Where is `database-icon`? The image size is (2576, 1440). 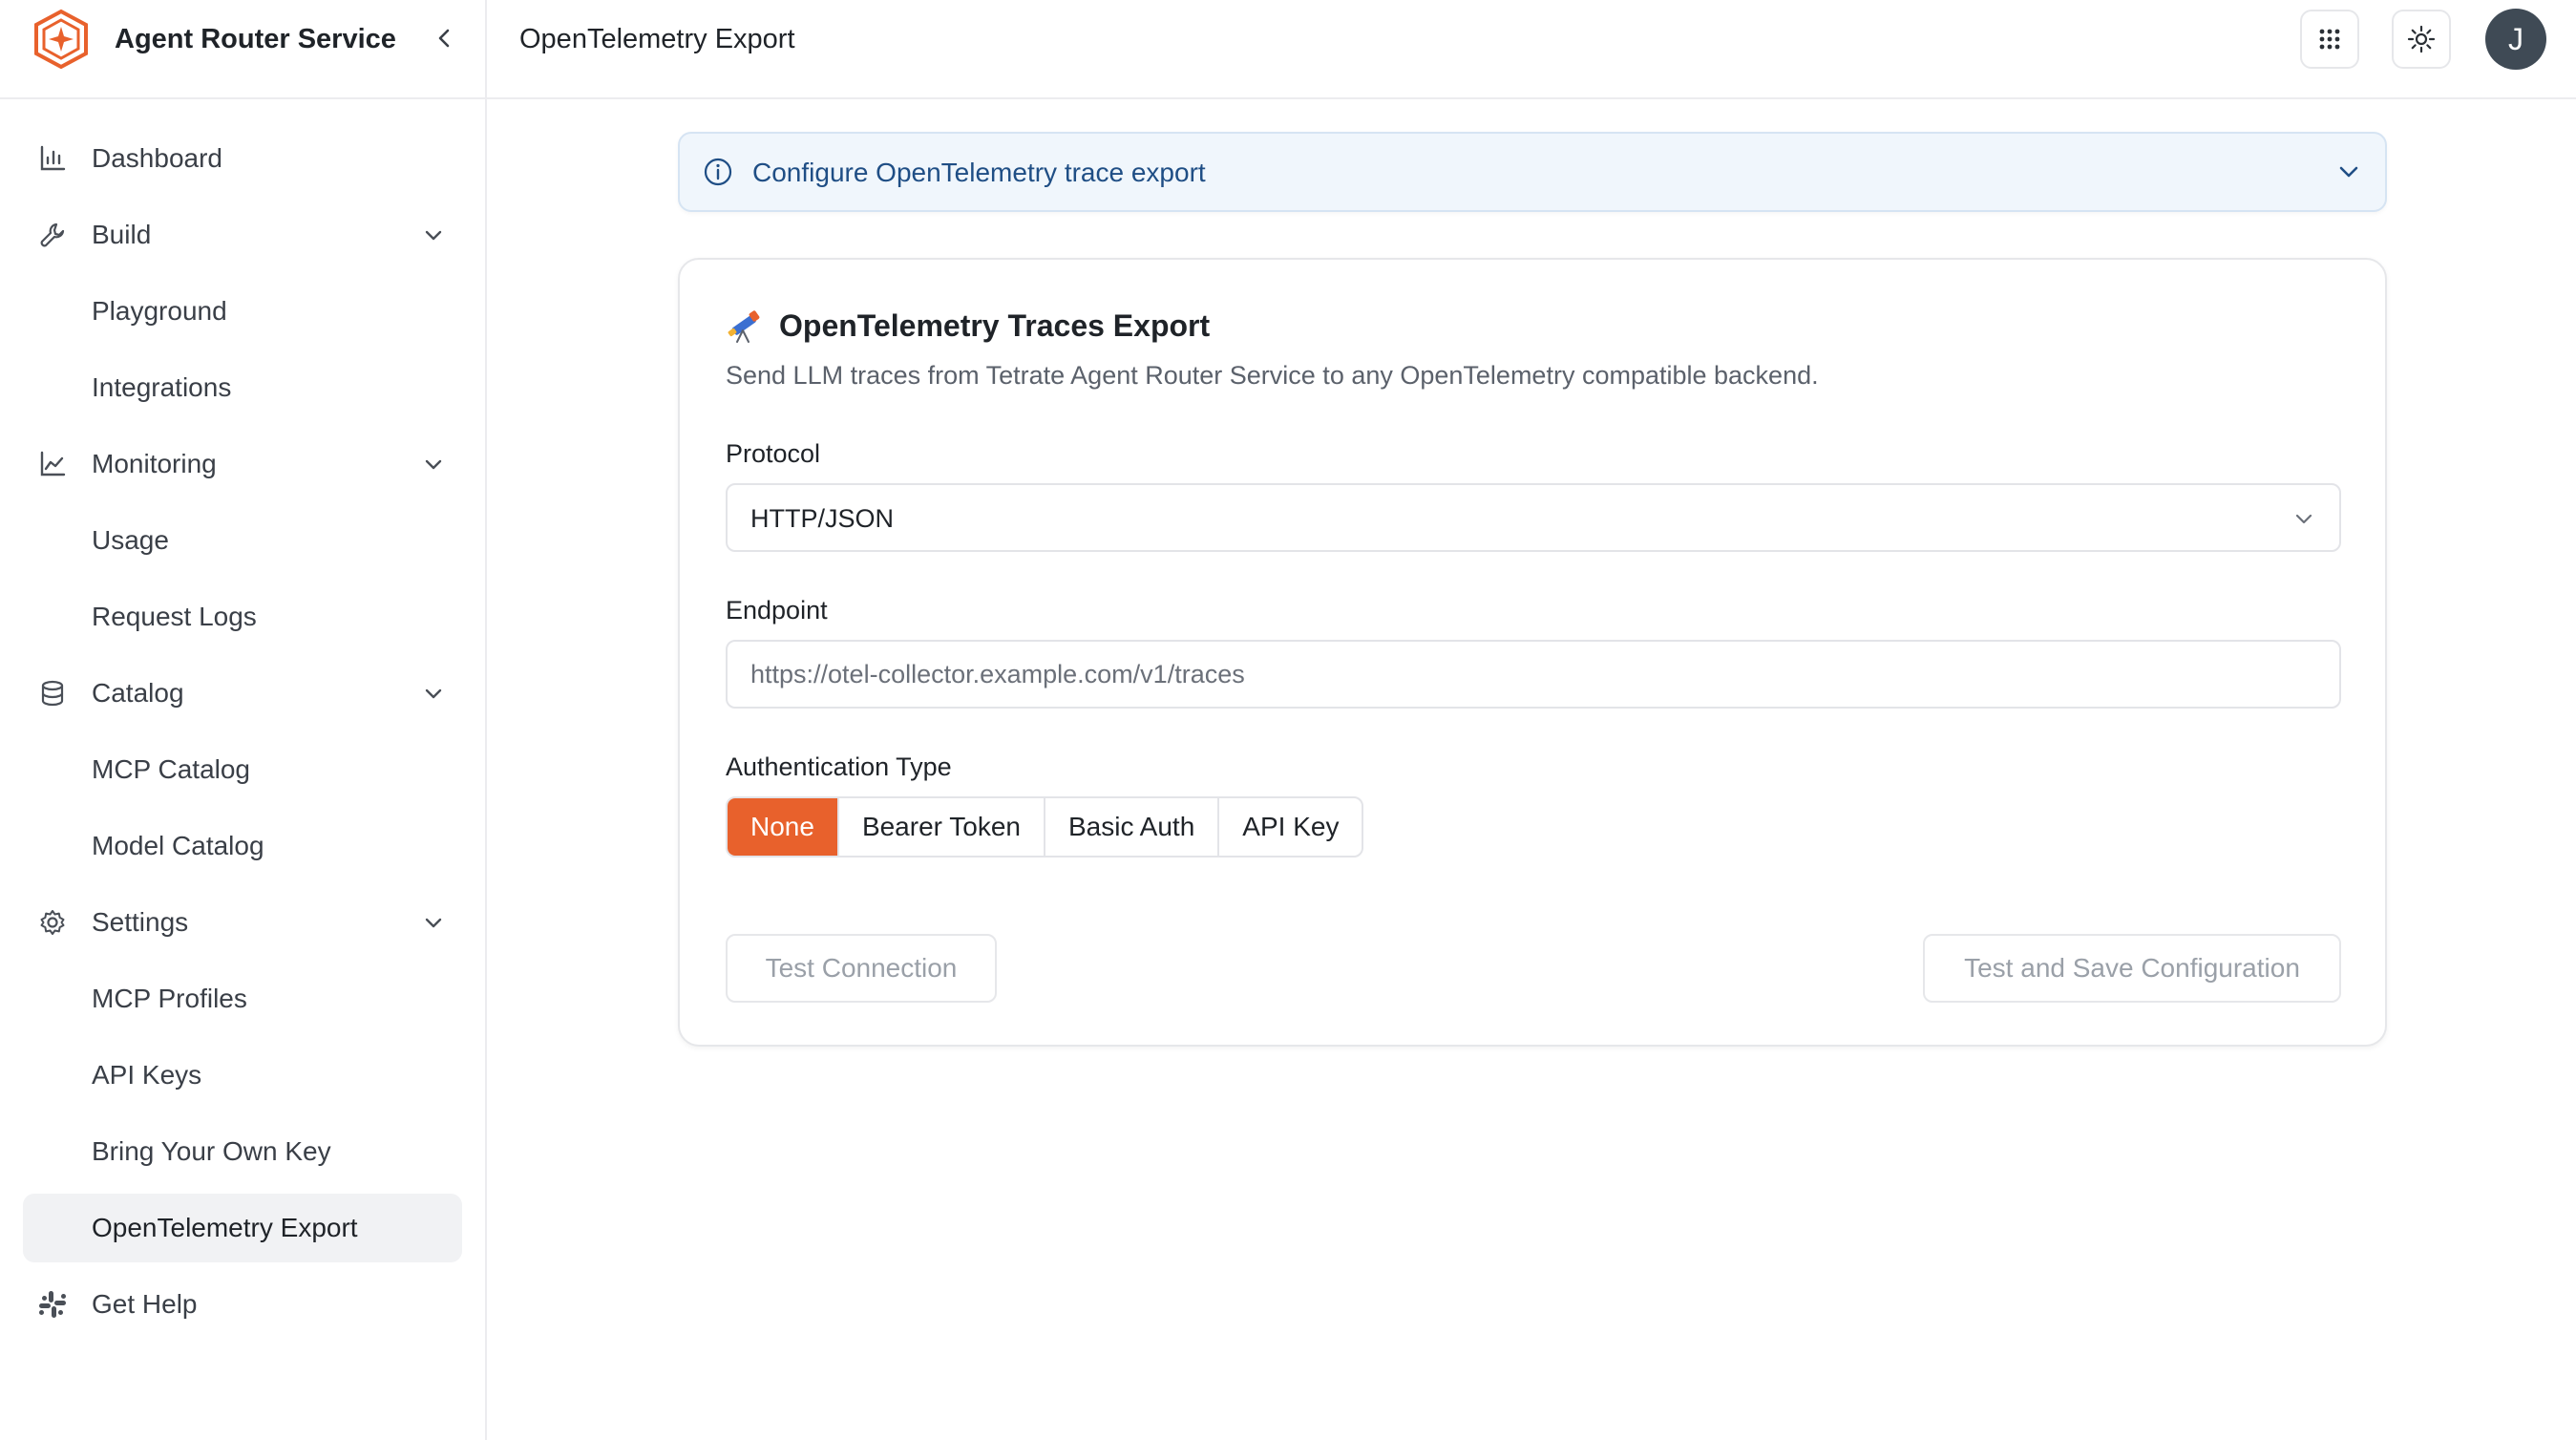
database-icon is located at coordinates (52, 693).